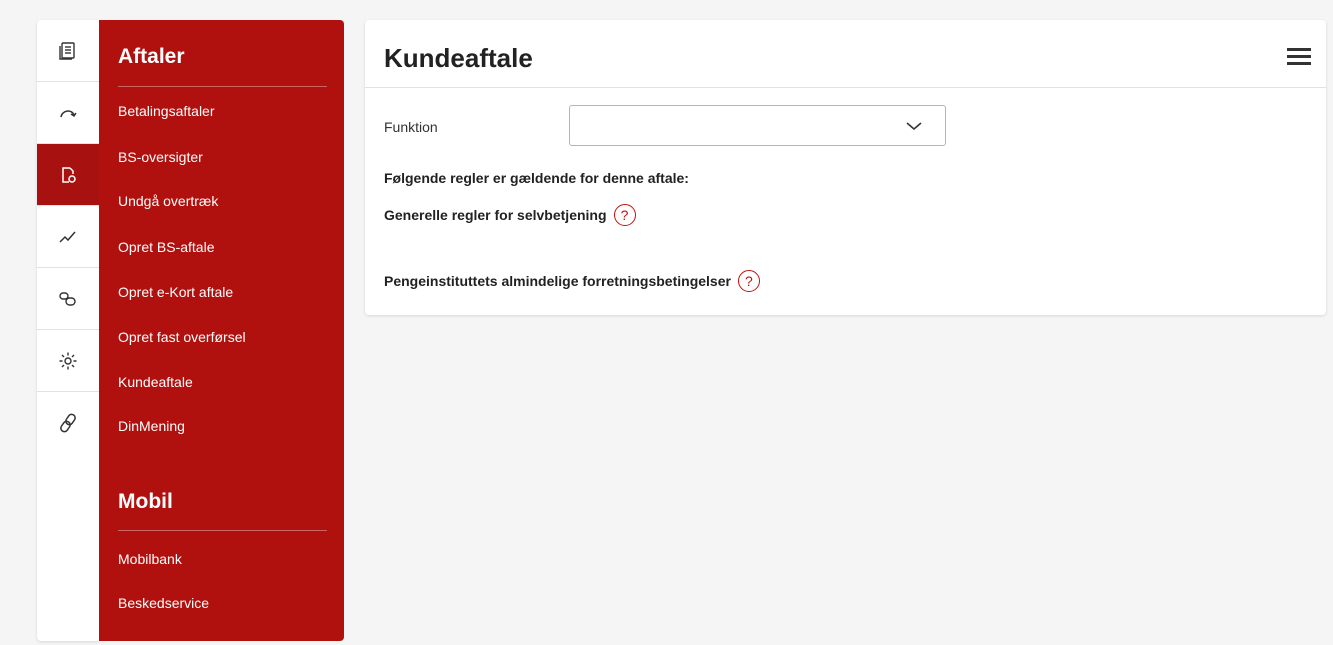  I want to click on link-icon, so click(68, 423).